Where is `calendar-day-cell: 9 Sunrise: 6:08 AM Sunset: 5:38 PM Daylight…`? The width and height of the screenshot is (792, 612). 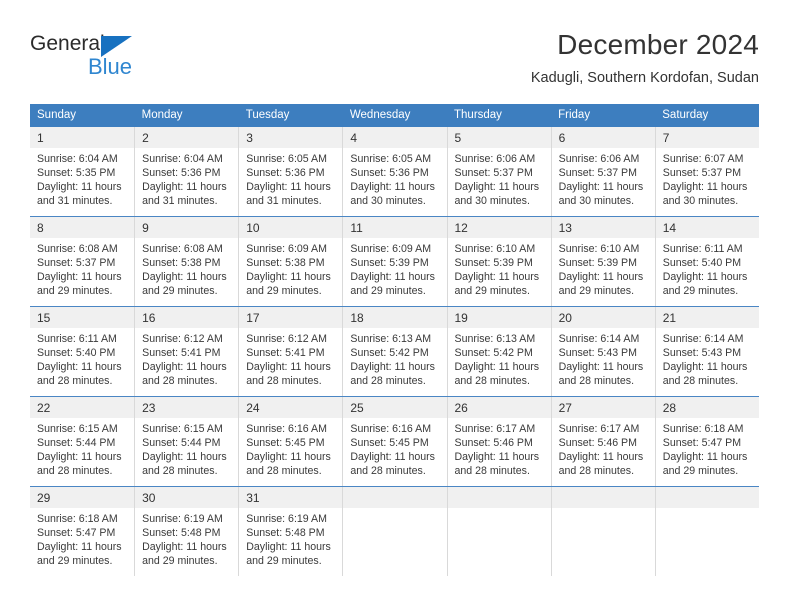
calendar-day-cell: 9 Sunrise: 6:08 AM Sunset: 5:38 PM Daylight… is located at coordinates (186, 261).